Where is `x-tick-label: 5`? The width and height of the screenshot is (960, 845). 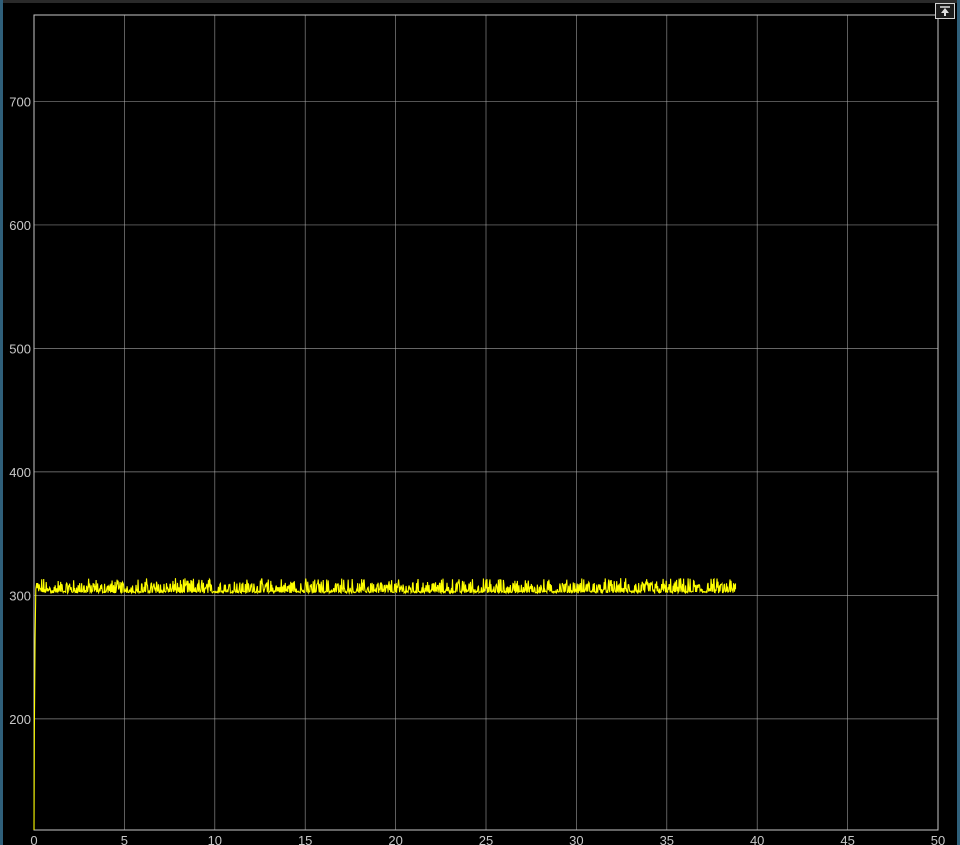
x-tick-label: 5 is located at coordinates (124, 839).